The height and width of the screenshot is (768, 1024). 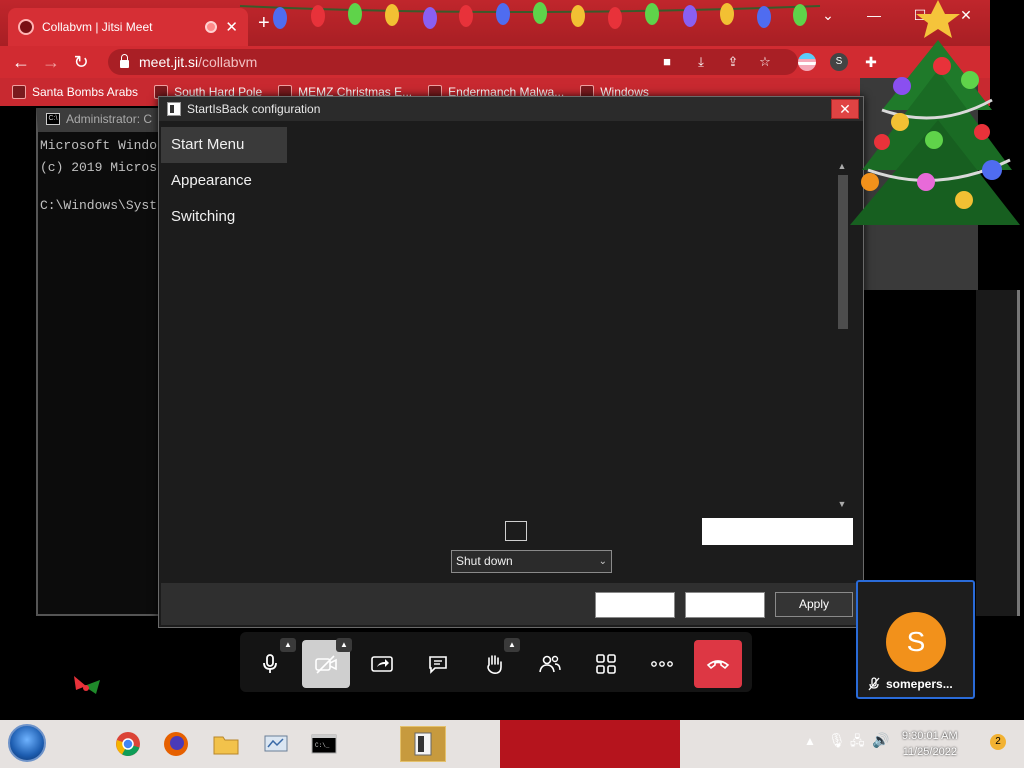 What do you see at coordinates (264, 23) in the screenshot?
I see `new-tab-button: +` at bounding box center [264, 23].